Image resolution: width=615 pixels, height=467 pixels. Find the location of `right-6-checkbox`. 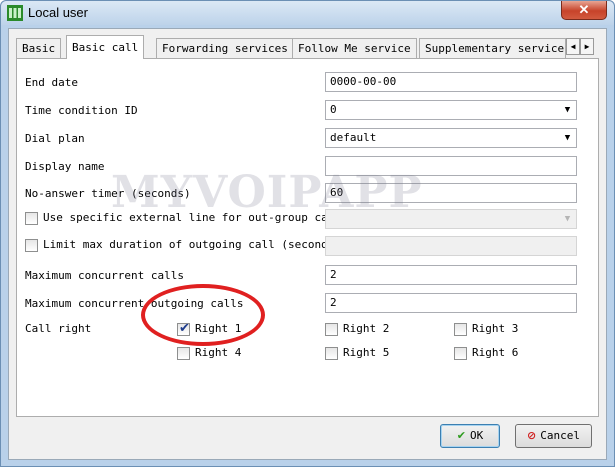

right-6-checkbox is located at coordinates (460, 353).